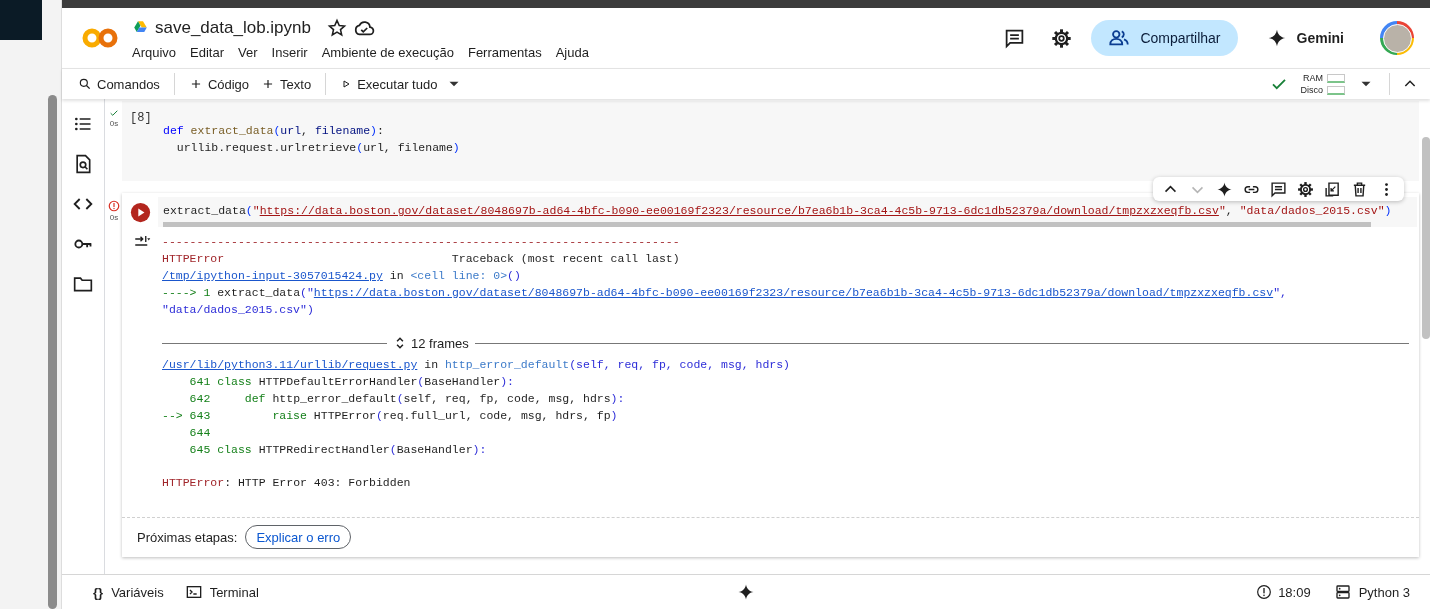  I want to click on frames-toggle: 12 frames, so click(431, 343).